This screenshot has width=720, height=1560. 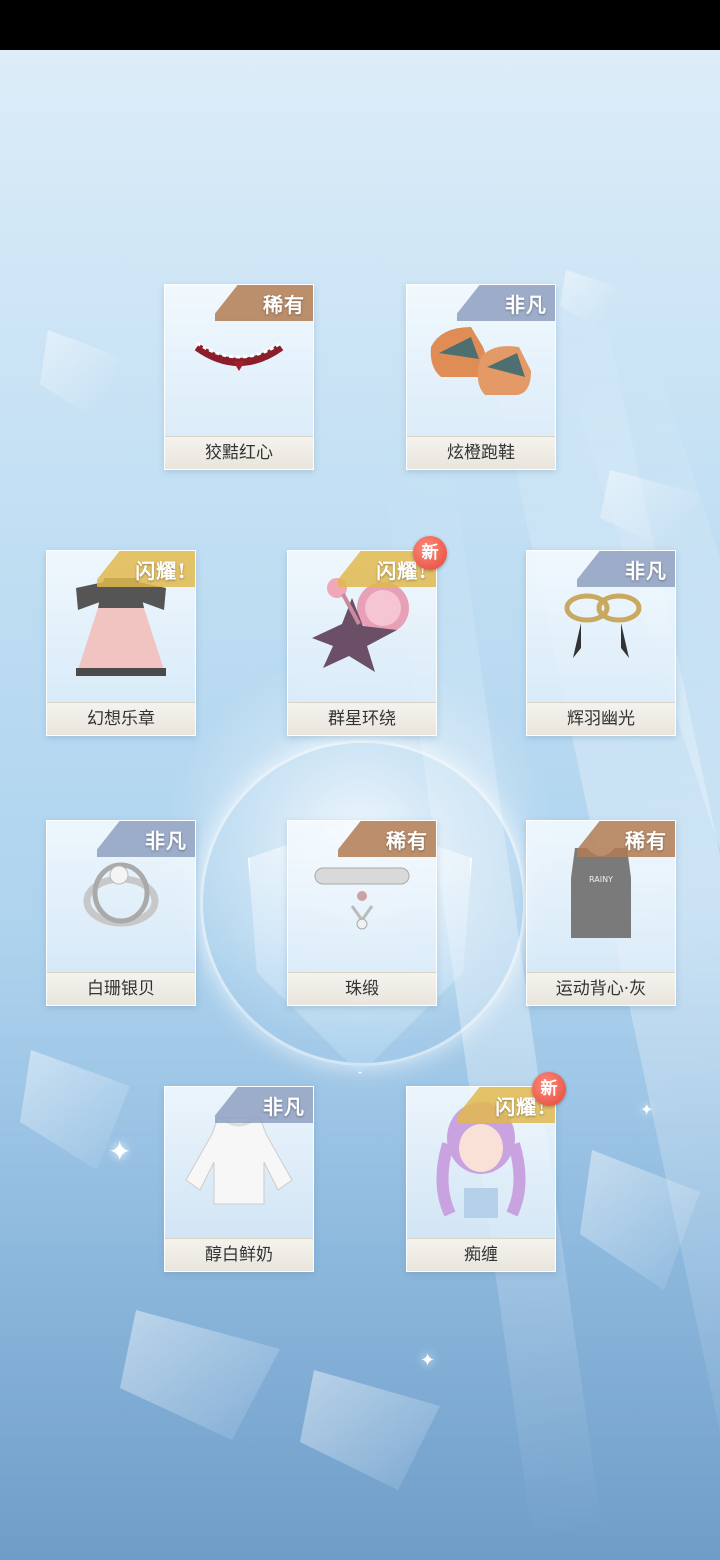 What do you see at coordinates (481, 377) in the screenshot?
I see `reward-card: 非凡炫橙跑鞋` at bounding box center [481, 377].